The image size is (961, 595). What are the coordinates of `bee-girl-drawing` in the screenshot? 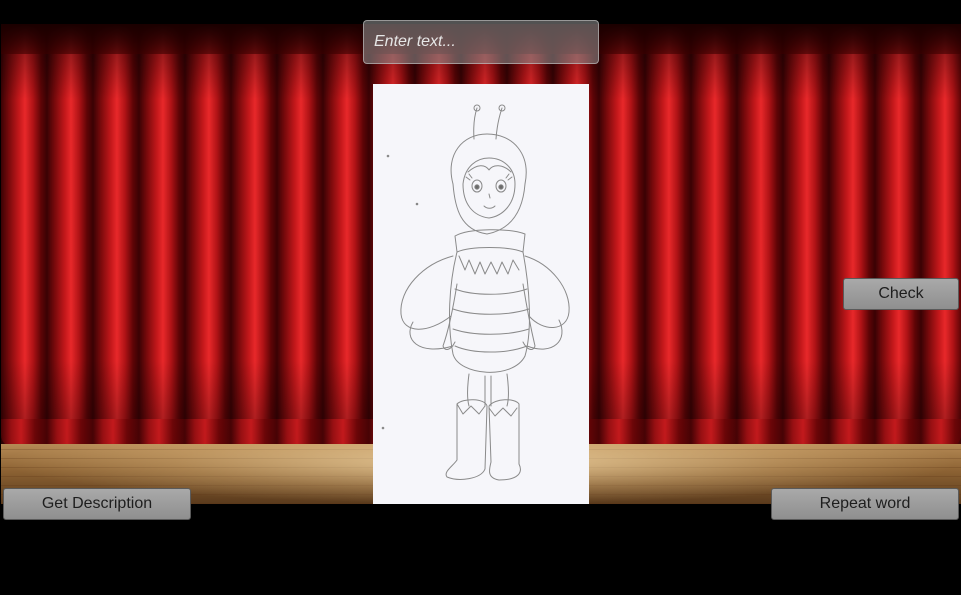 It's located at (475, 292).